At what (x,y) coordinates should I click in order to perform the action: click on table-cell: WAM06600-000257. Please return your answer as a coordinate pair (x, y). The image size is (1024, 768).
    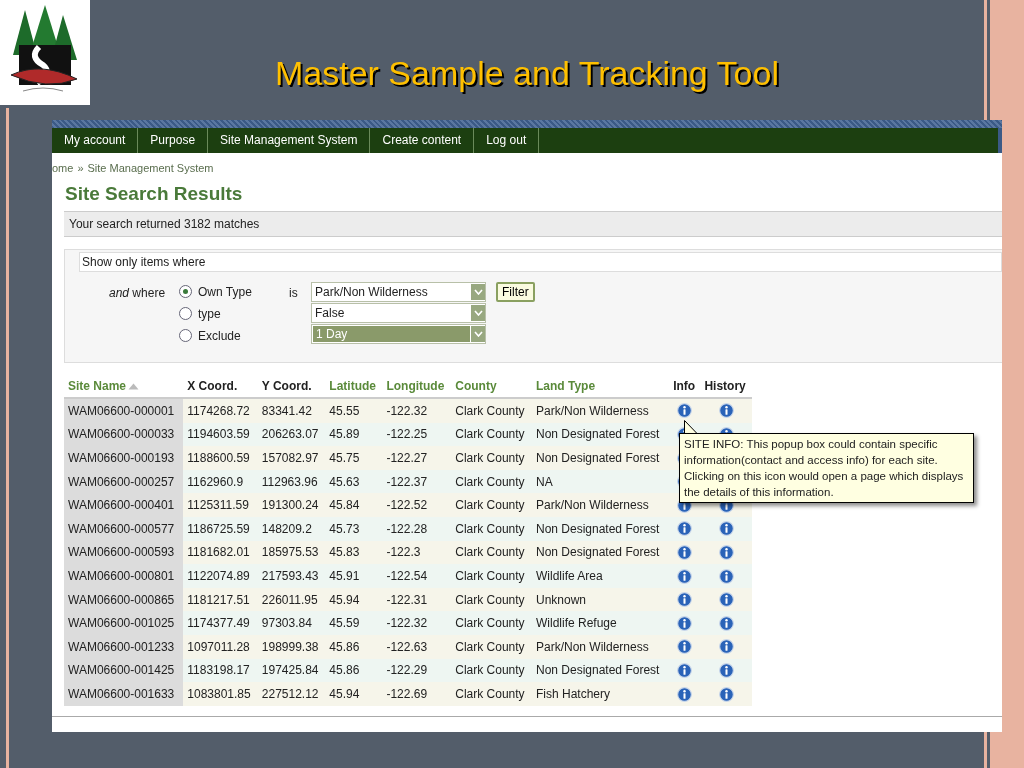
    Looking at the image, I should click on (124, 481).